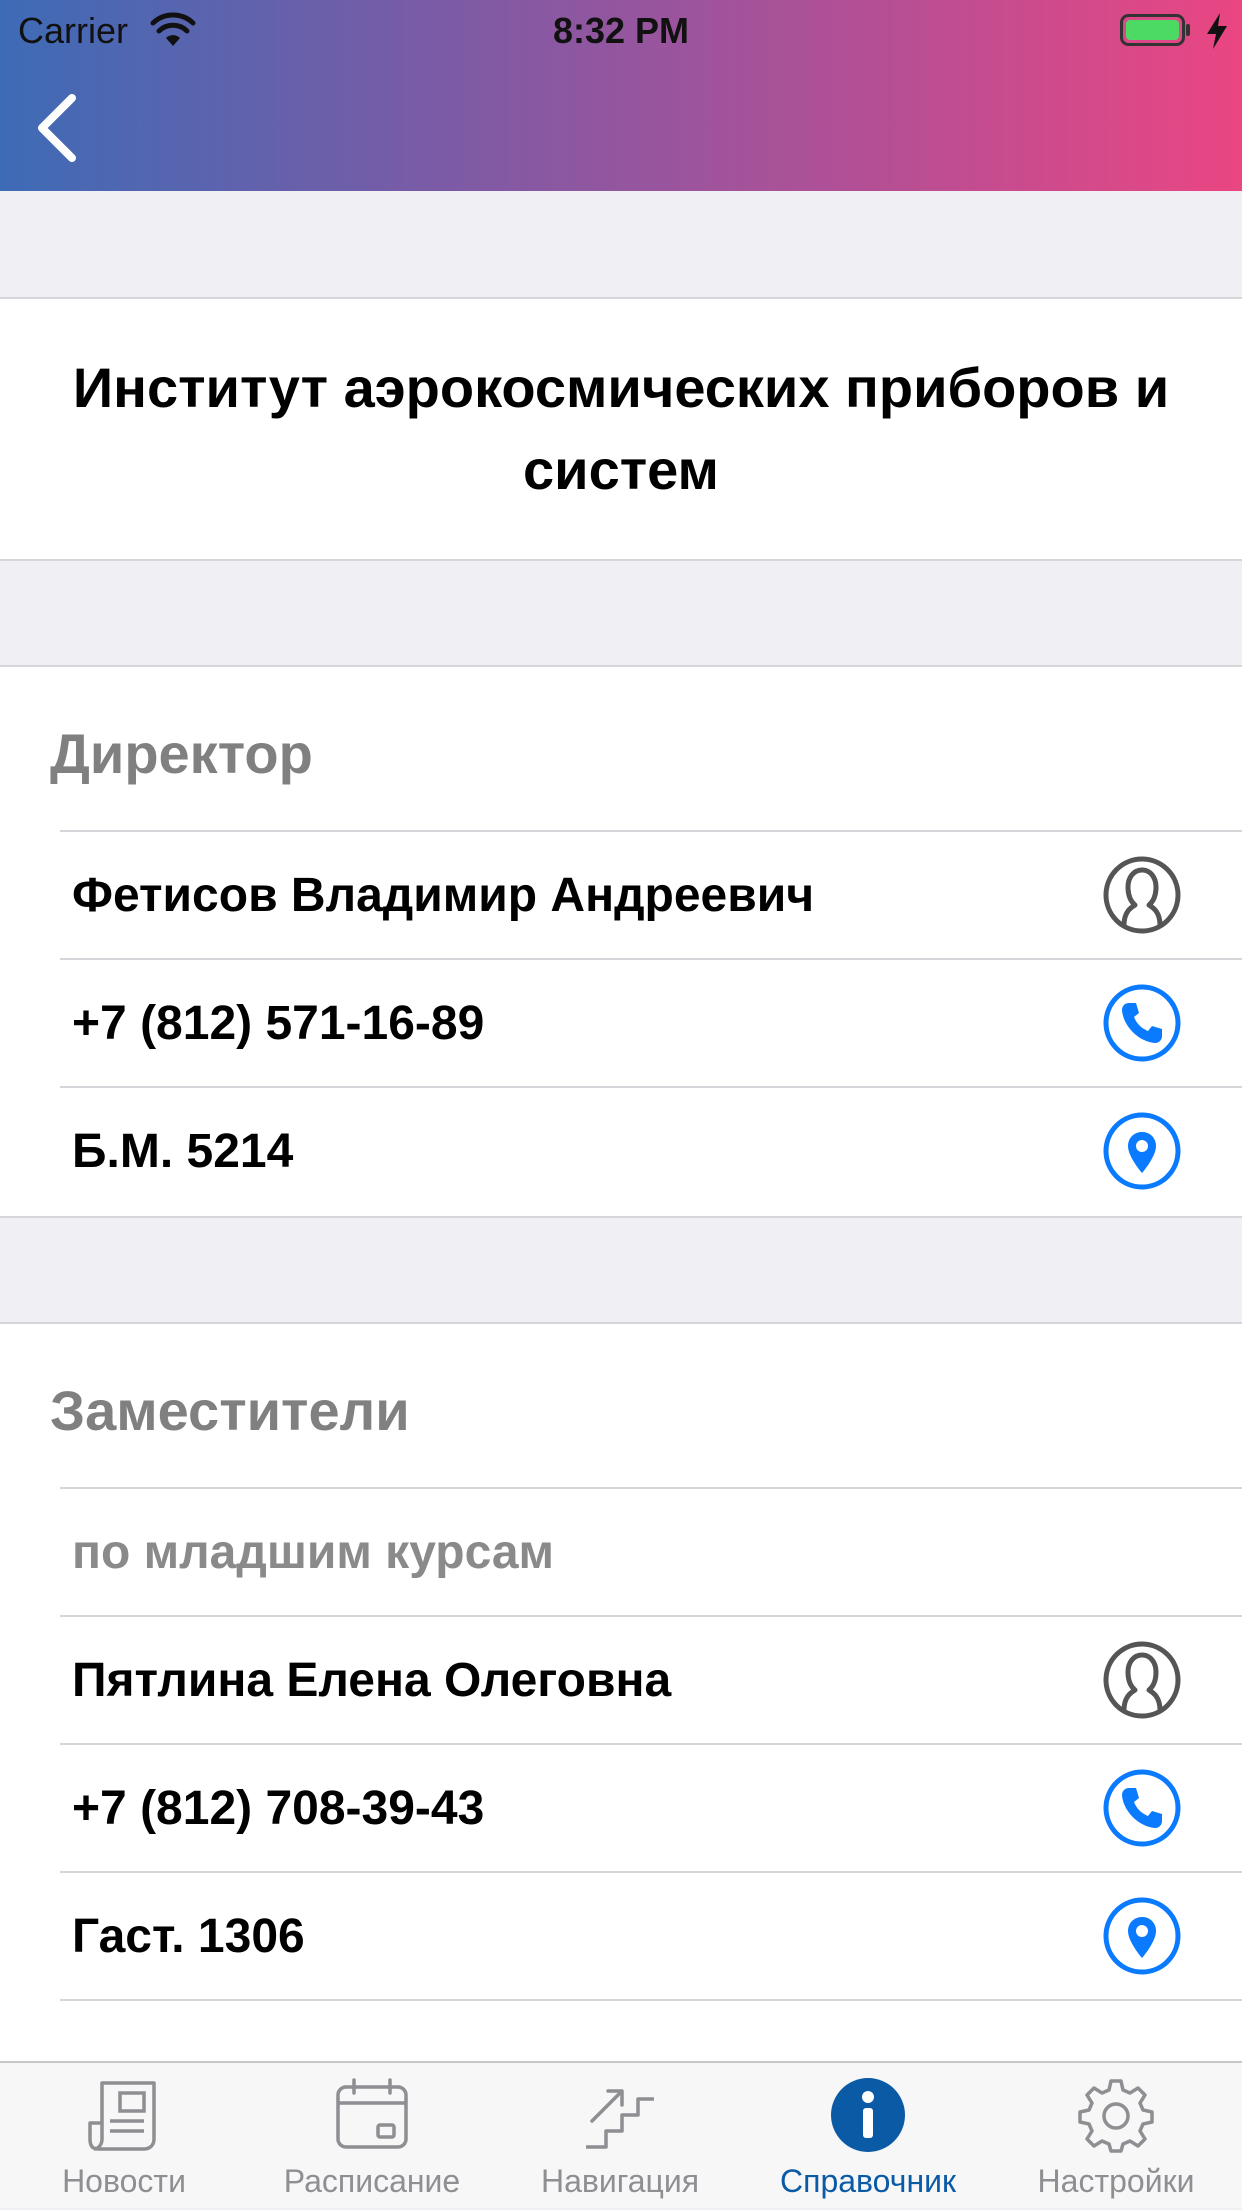  I want to click on status-time: 8:32 PM, so click(621, 30).